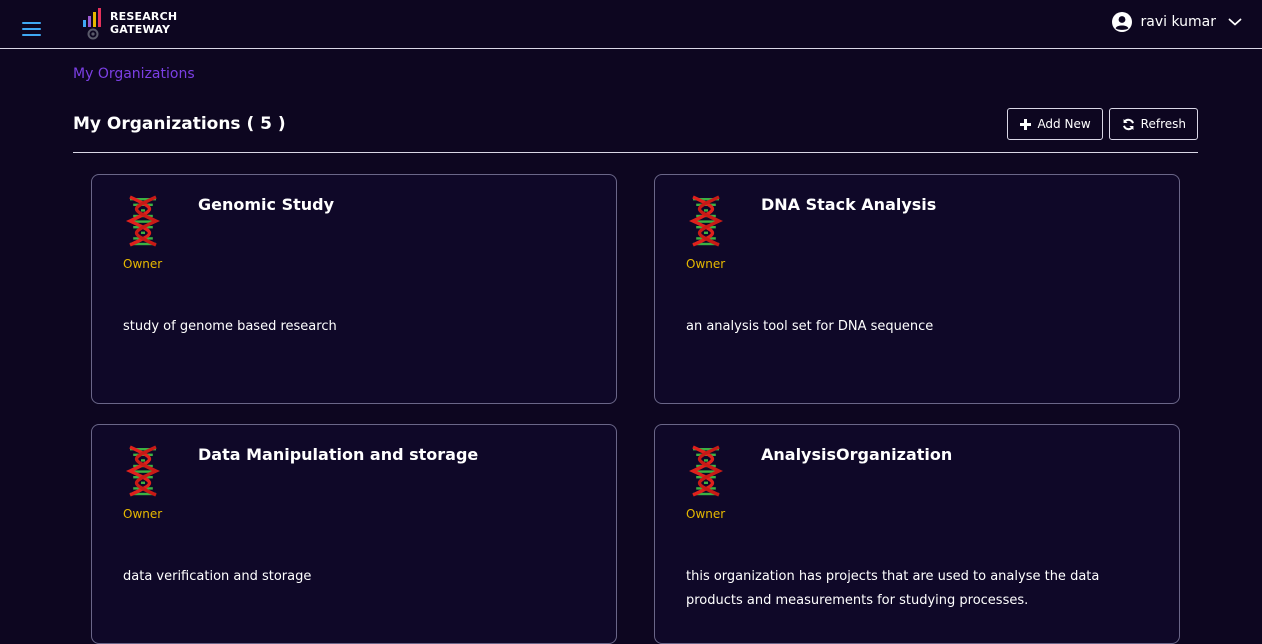 Image resolution: width=1262 pixels, height=644 pixels. I want to click on chevron-down-icon, so click(1235, 22).